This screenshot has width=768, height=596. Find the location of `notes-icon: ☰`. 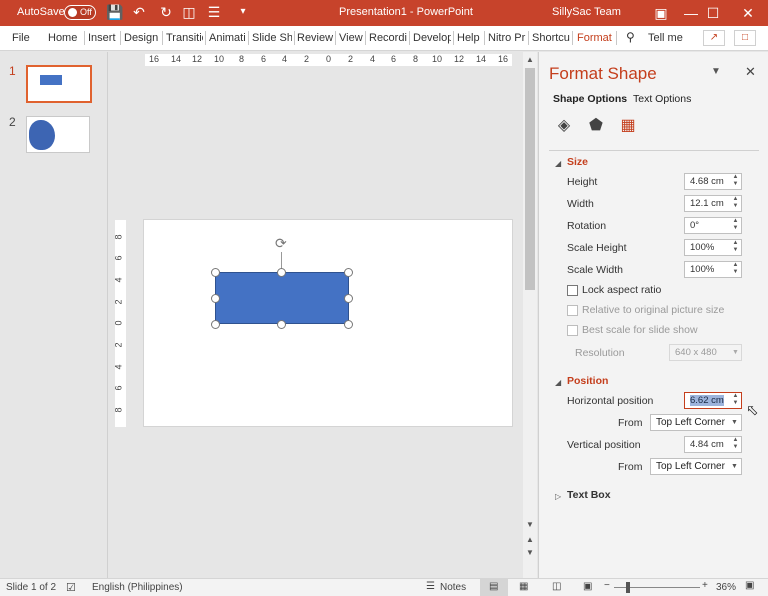

notes-icon: ☰ is located at coordinates (430, 586).